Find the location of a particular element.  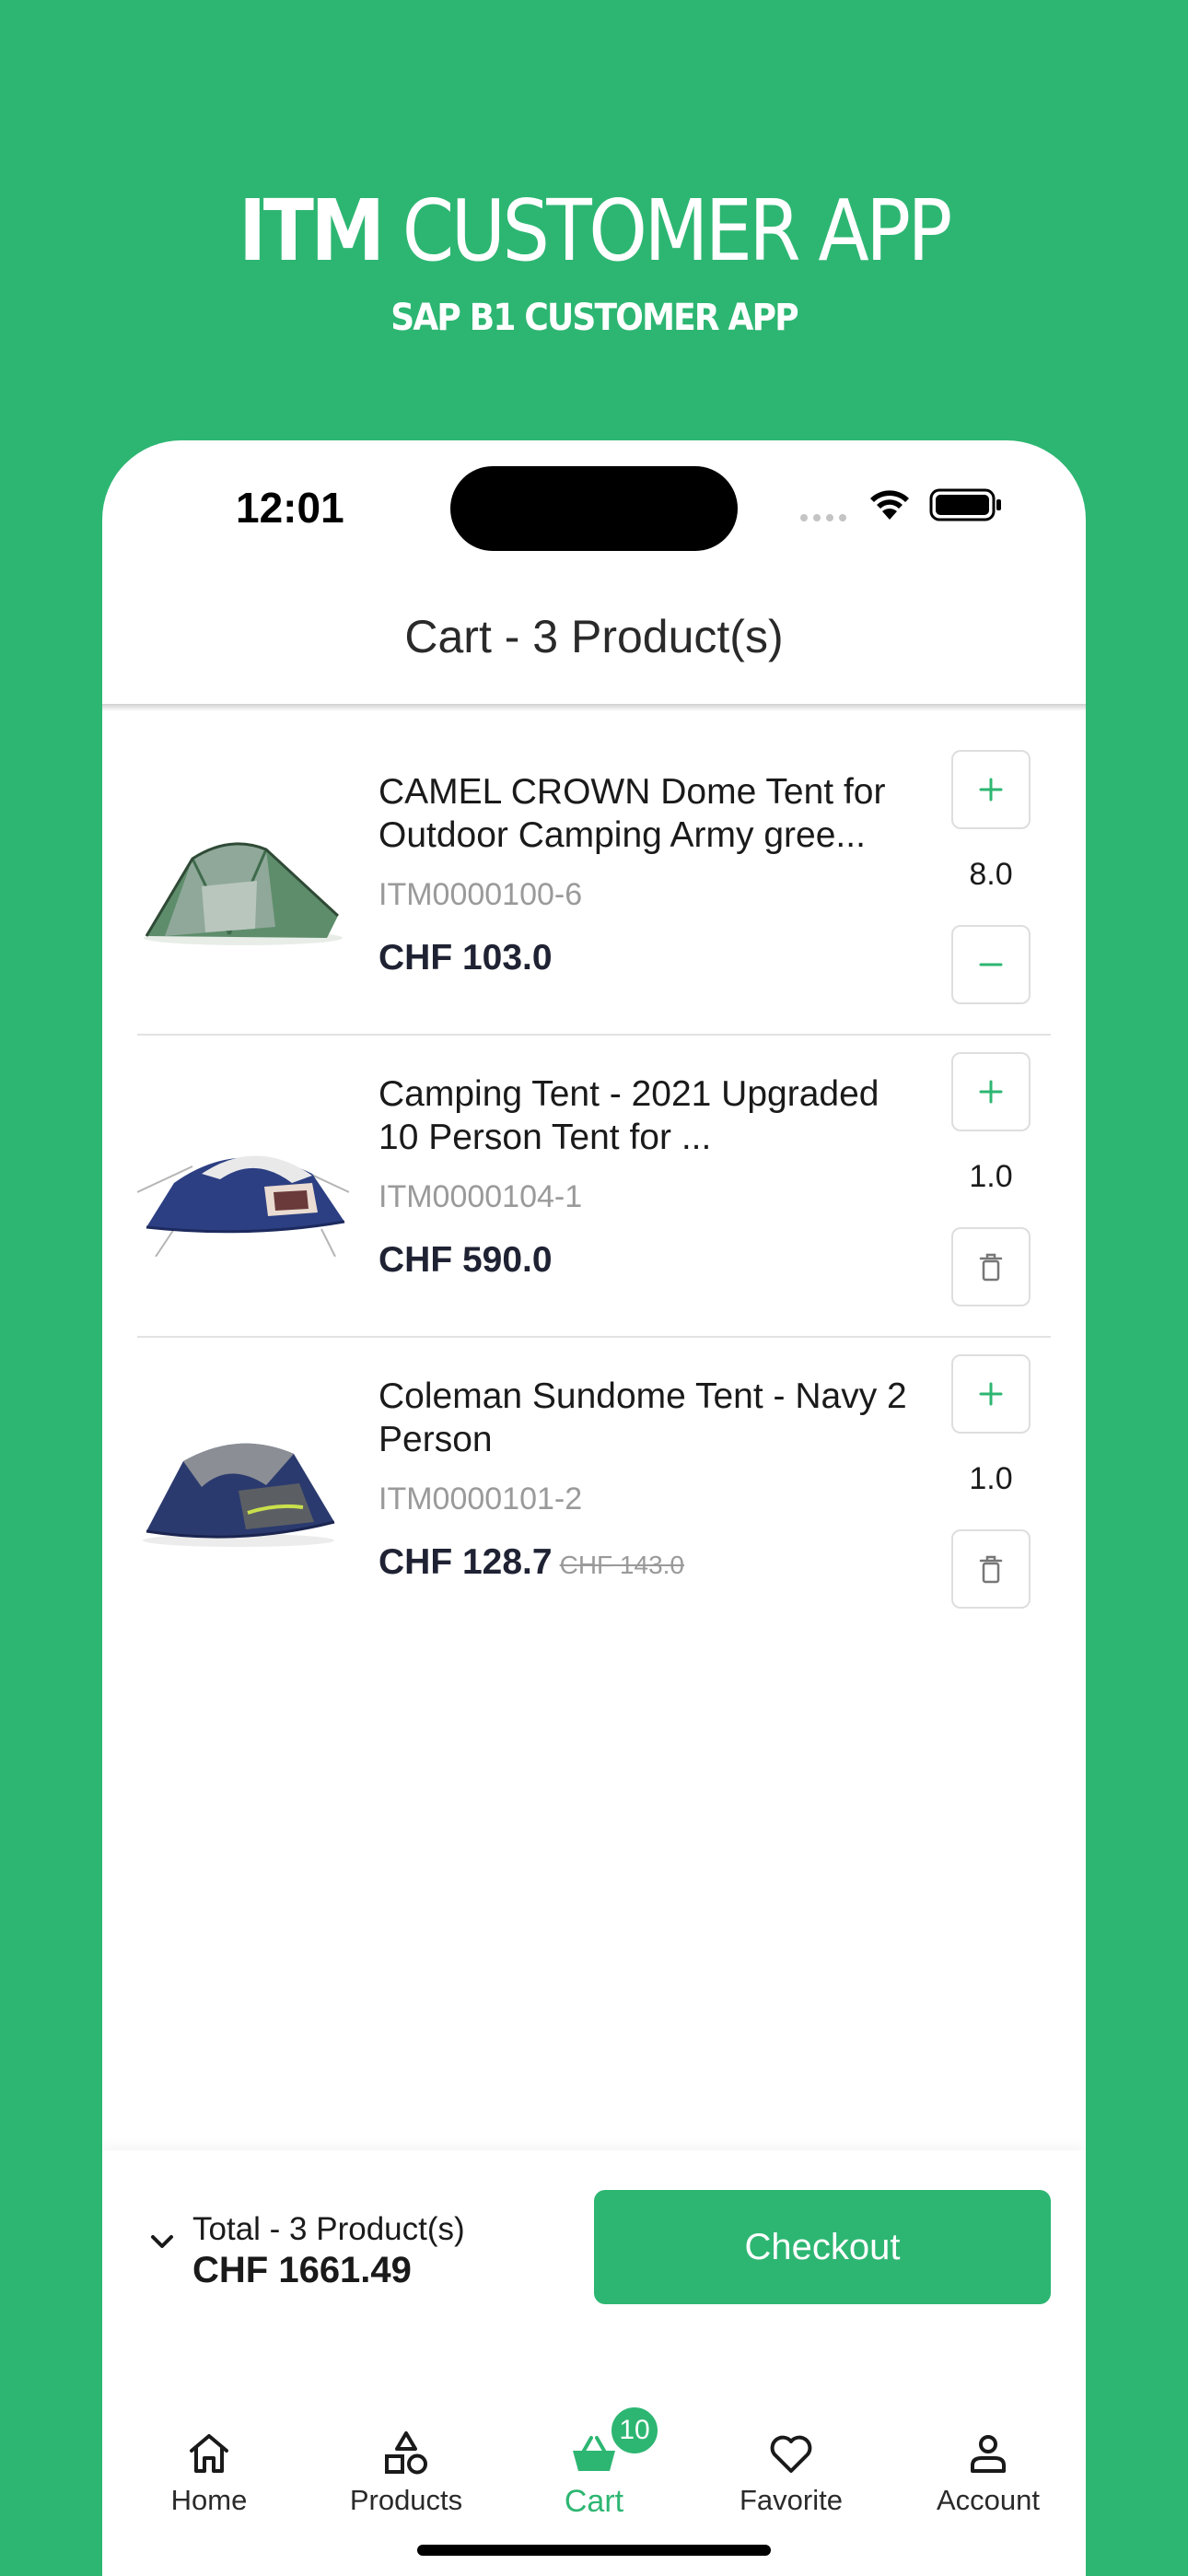

product-code: ITM0000104-1 is located at coordinates (481, 1196).